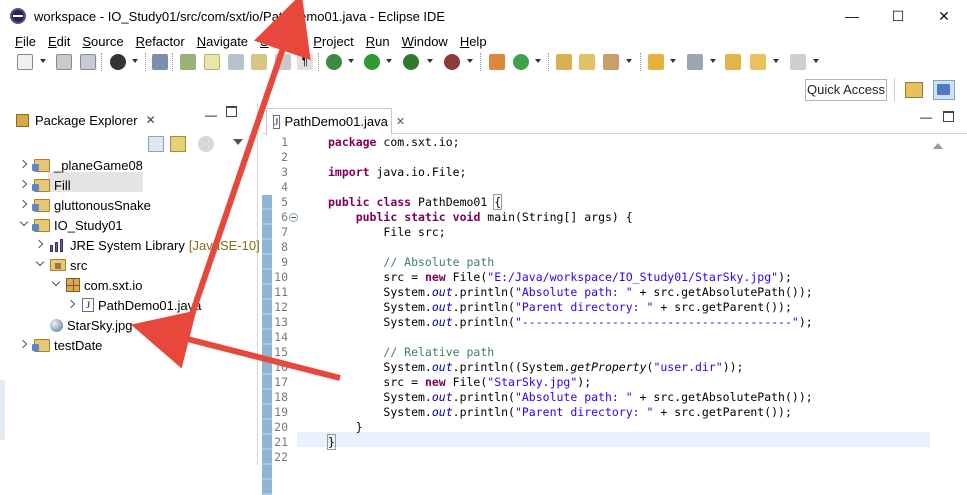 This screenshot has height=495, width=967. I want to click on minimize-view-button: —, so click(211, 115).